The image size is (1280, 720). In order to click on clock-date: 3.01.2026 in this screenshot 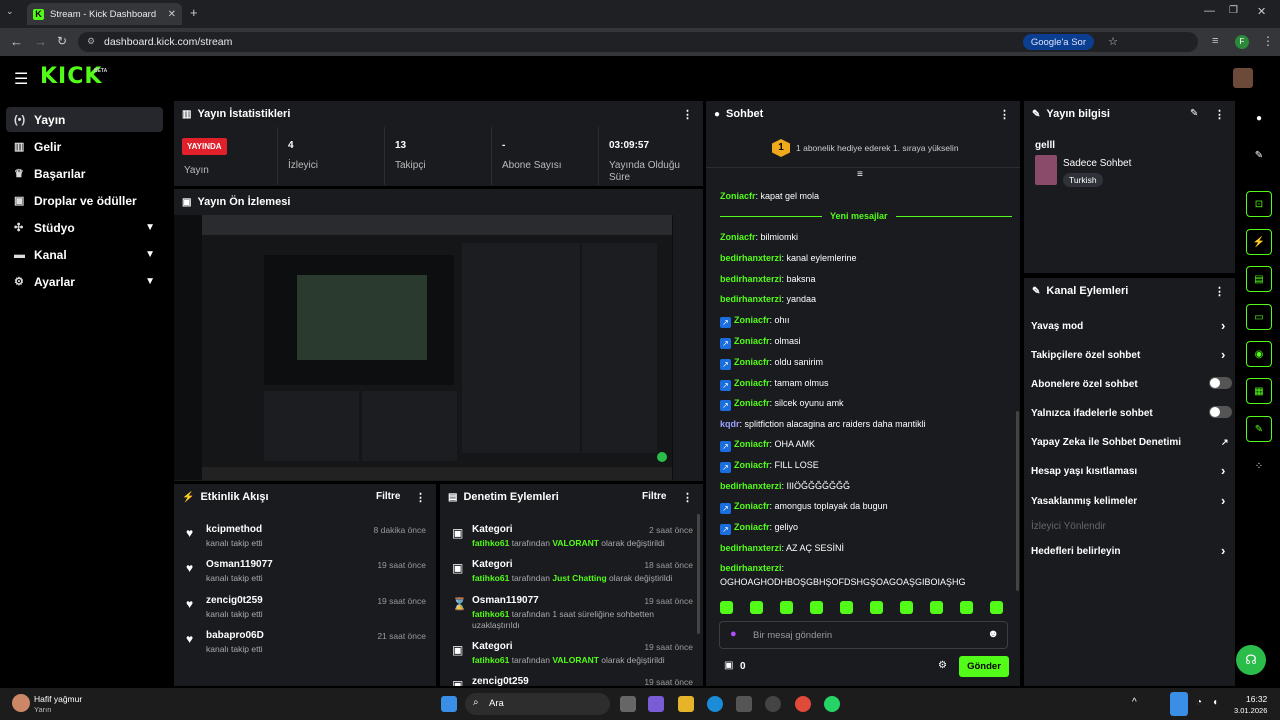, I will do `click(1250, 710)`.